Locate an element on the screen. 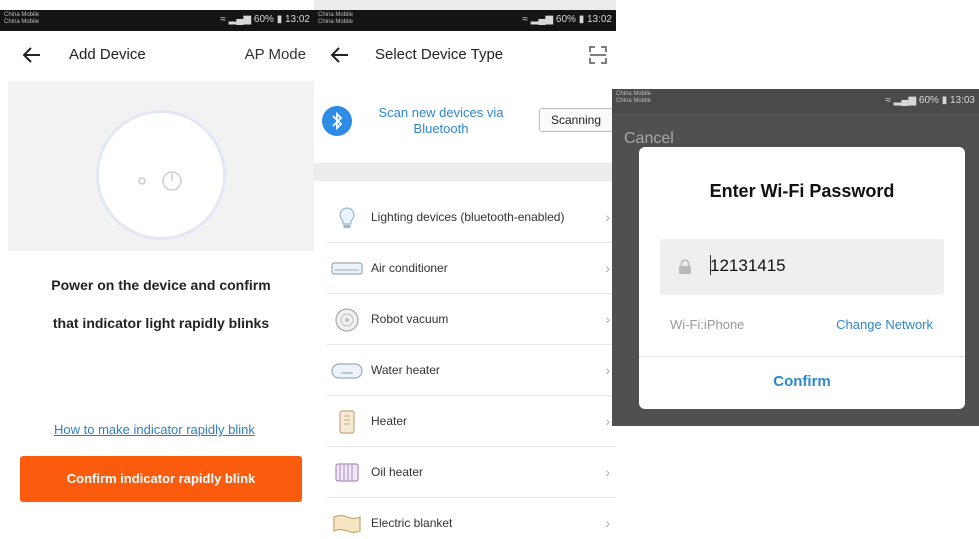  list-item-label: Electric blanket is located at coordinates (412, 523).